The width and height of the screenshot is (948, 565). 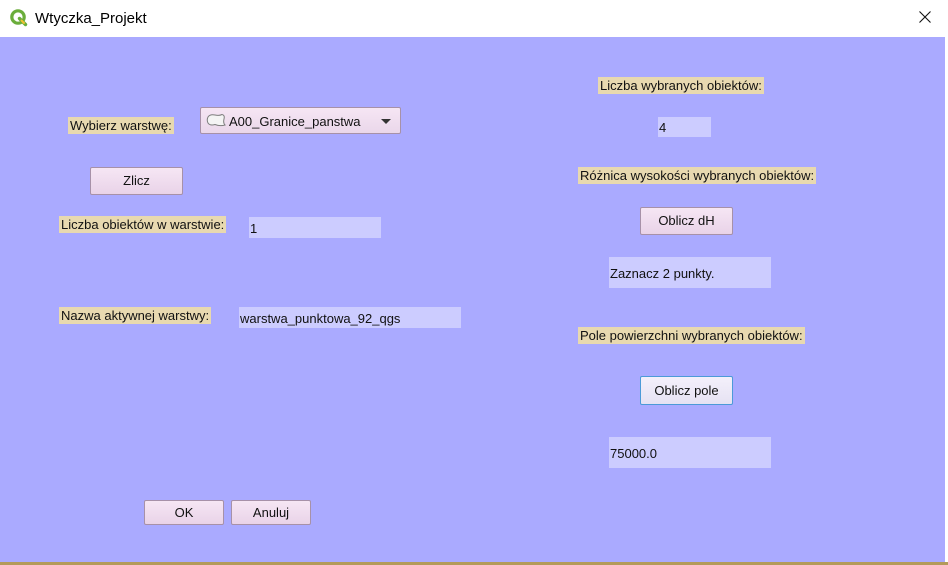 I want to click on chevron-down-icon, so click(x=386, y=121).